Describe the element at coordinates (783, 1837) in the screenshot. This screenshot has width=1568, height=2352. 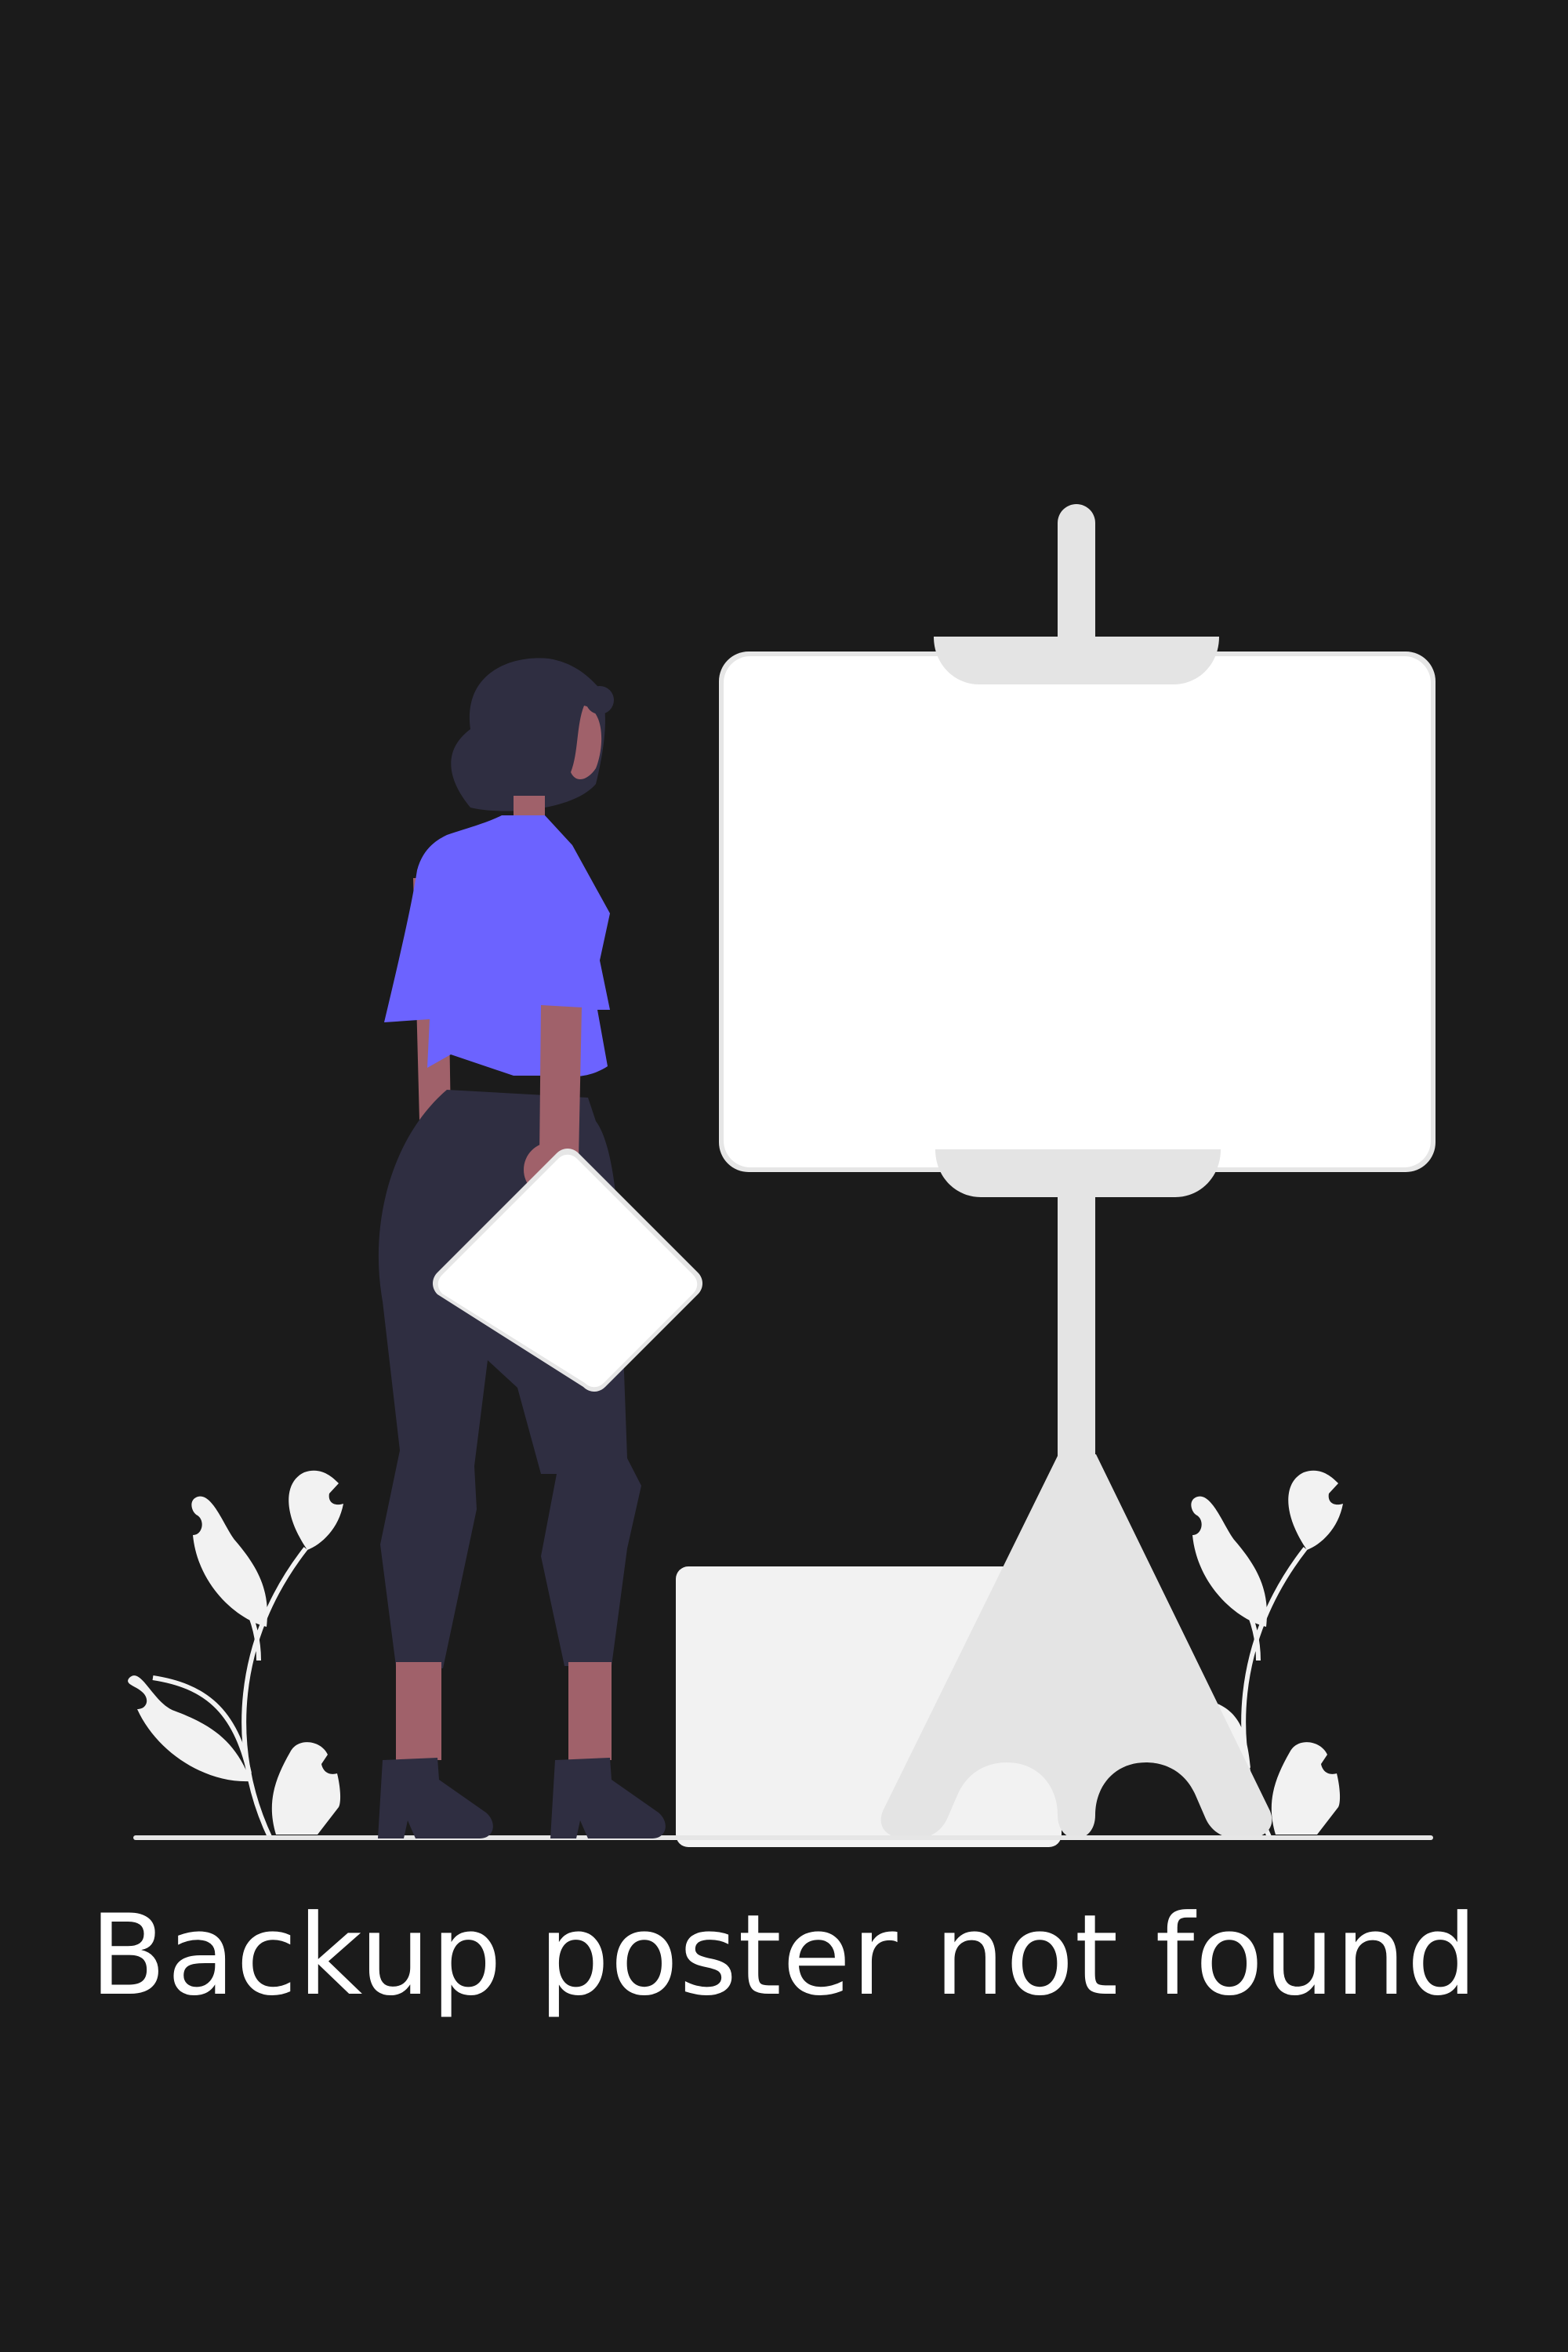
I see `ground-line` at that location.